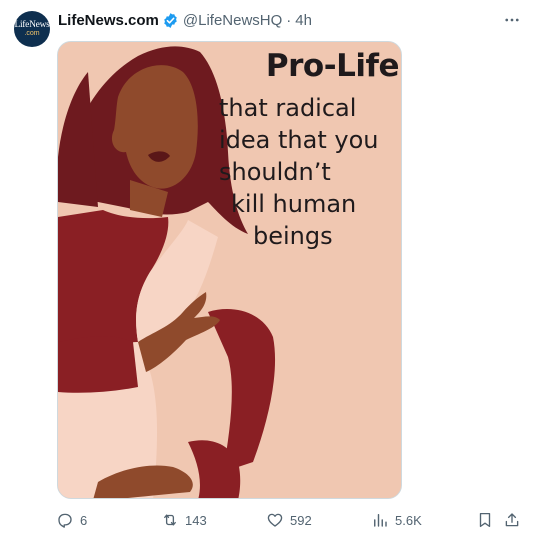 The height and width of the screenshot is (539, 534). I want to click on bookmark-button, so click(485, 520).